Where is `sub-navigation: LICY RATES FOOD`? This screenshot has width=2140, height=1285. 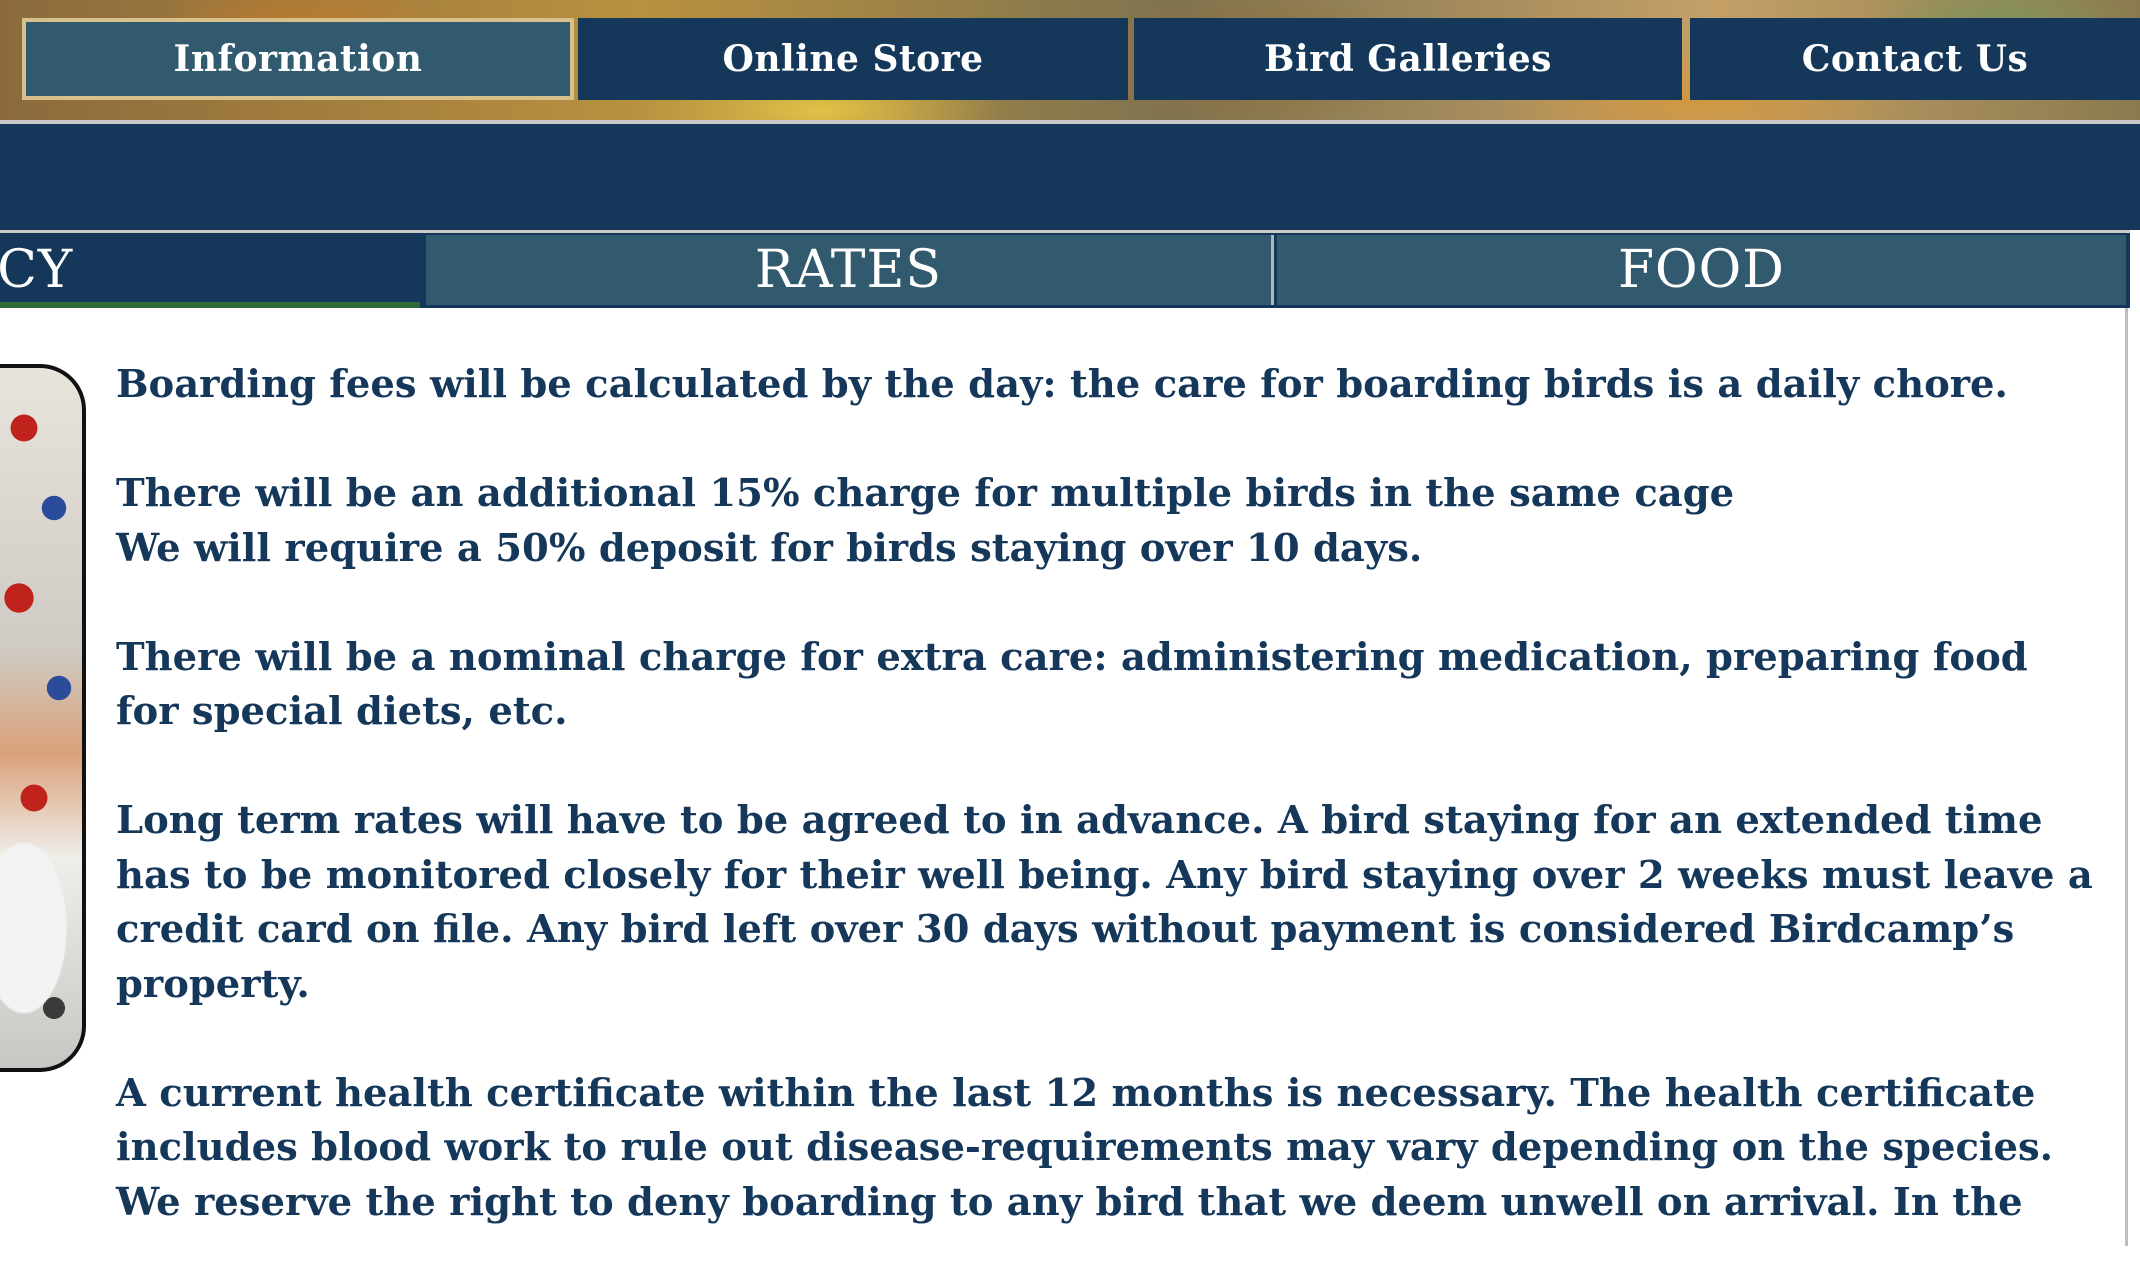 sub-navigation: LICY RATES FOOD is located at coordinates (1065, 269).